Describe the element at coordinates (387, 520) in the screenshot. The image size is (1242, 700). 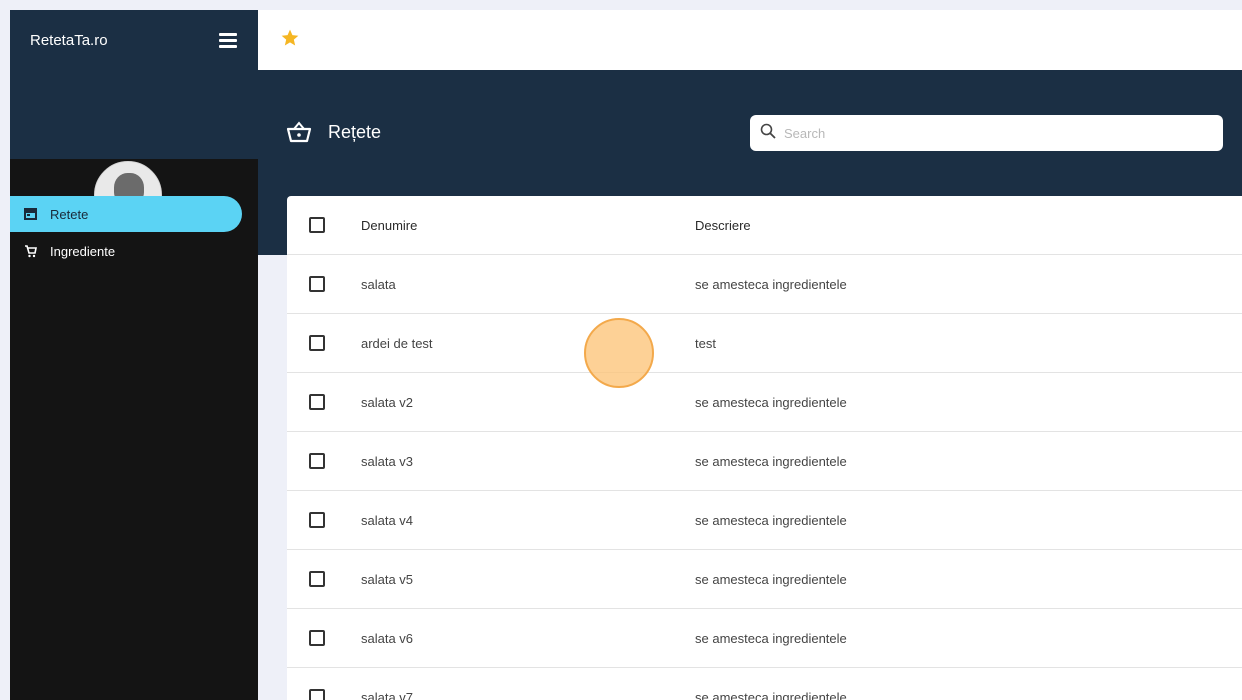
I see `row-name: salata v4` at that location.